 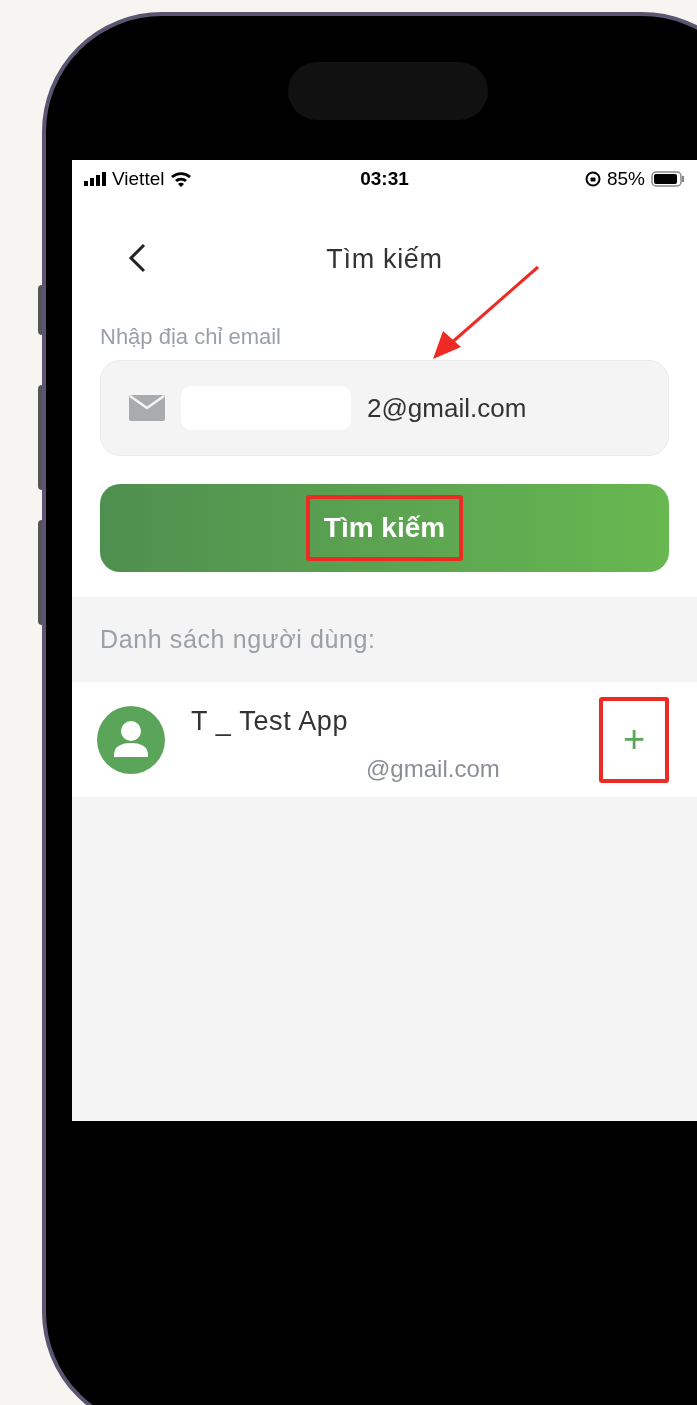 What do you see at coordinates (138, 178) in the screenshot?
I see `carrier-name: Viettel` at bounding box center [138, 178].